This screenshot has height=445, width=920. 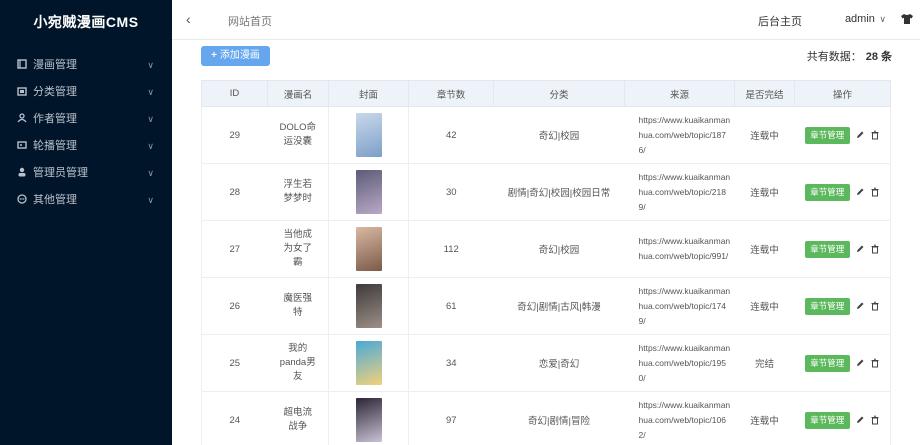 I want to click on sidebar-item-carousel: 轮播管理 ∨, so click(x=86, y=146).